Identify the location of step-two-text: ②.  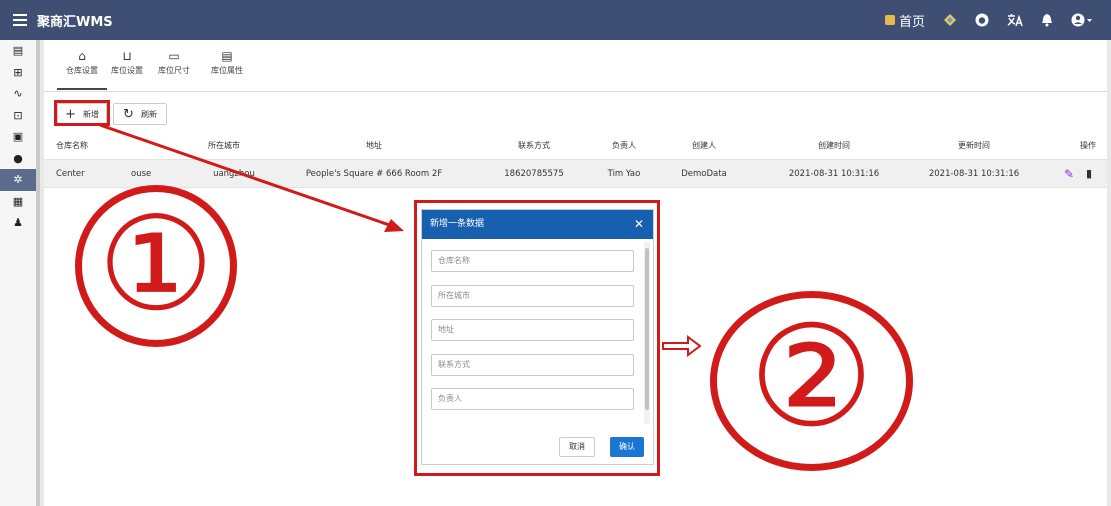
(811, 377).